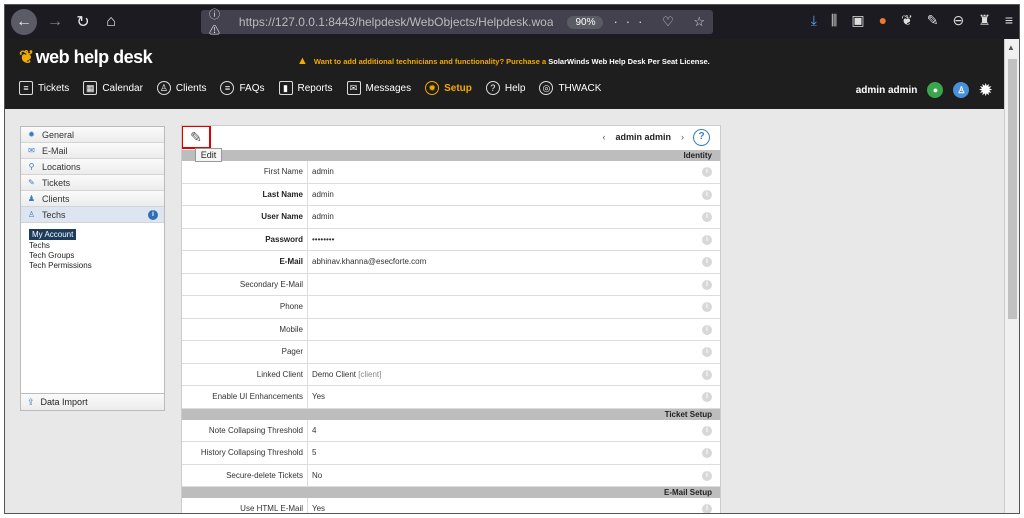 Image resolution: width=1024 pixels, height=518 pixels. Describe the element at coordinates (1012, 189) in the screenshot. I see `scroll-thumb` at that location.